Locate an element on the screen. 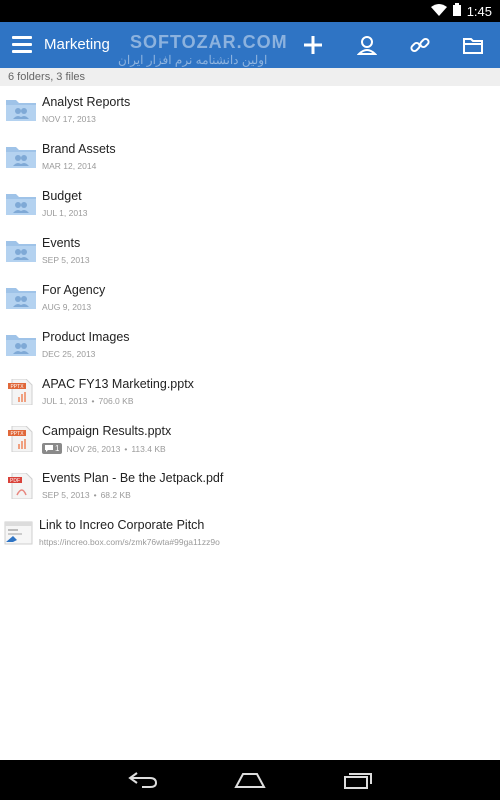 The width and height of the screenshot is (500, 800). folder-row: Events SEP 5, 2013 is located at coordinates (250, 250).